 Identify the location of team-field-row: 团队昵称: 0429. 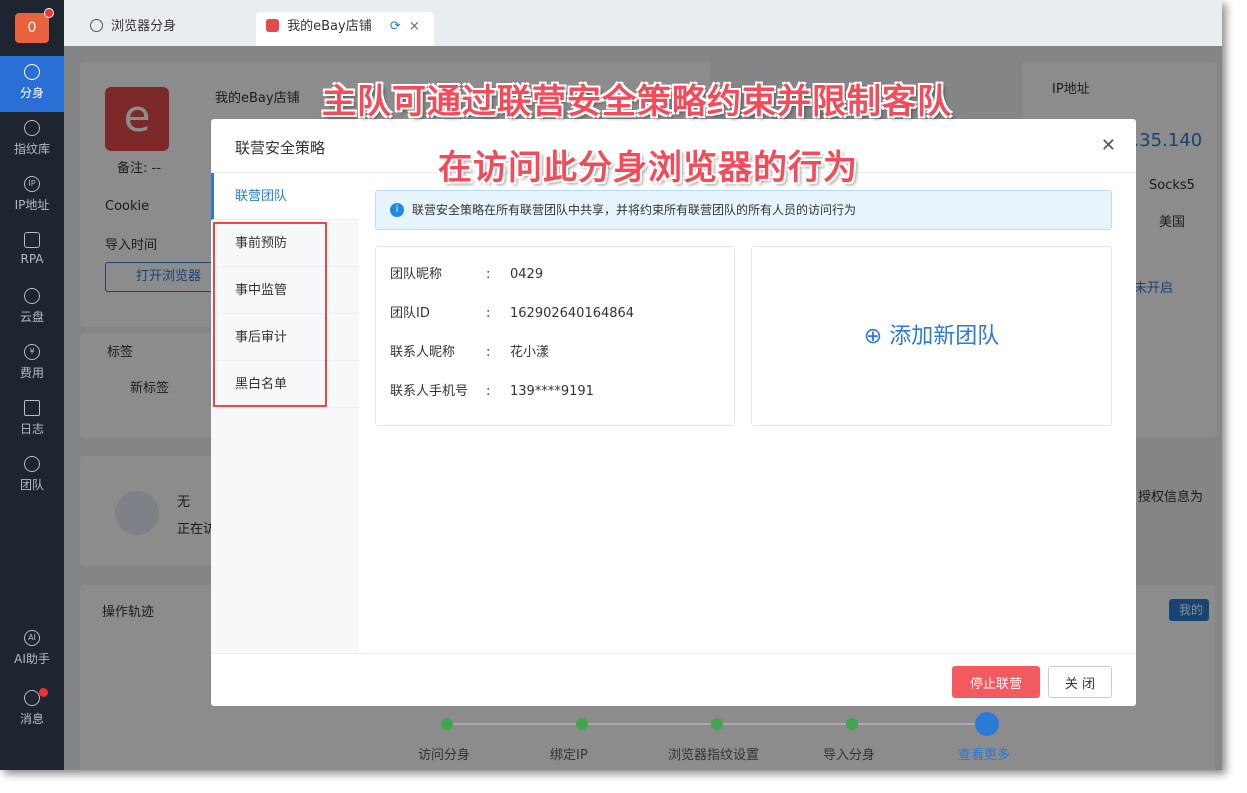
(466, 272).